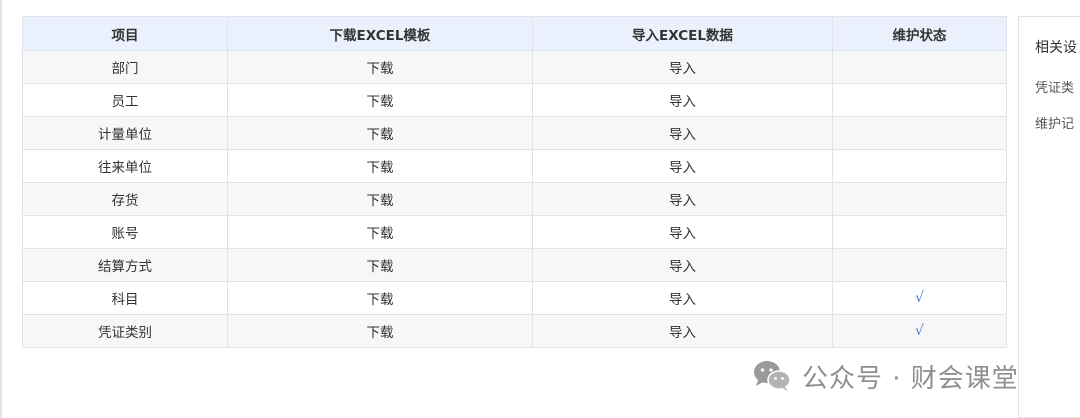 The height and width of the screenshot is (418, 1080). What do you see at coordinates (125, 298) in the screenshot?
I see `row-item-label: 科目` at bounding box center [125, 298].